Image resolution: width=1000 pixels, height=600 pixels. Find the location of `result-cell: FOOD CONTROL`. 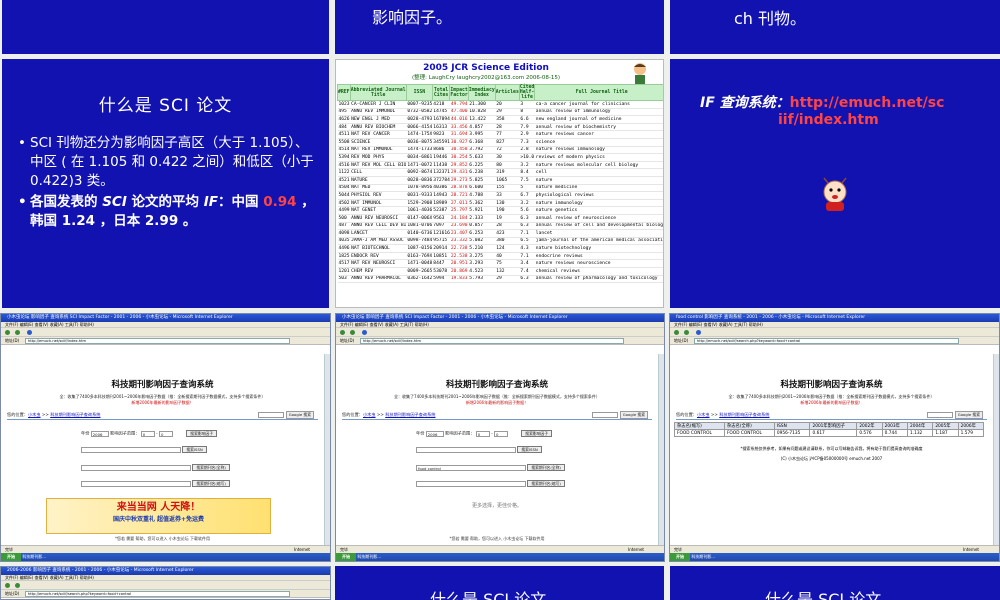

result-cell: FOOD CONTROL is located at coordinates (749, 433).